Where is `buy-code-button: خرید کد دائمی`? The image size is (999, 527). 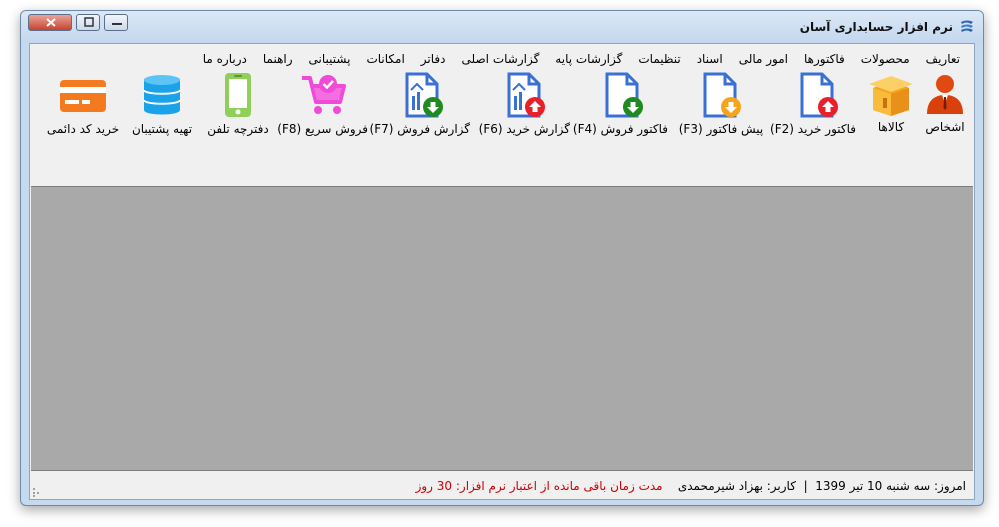
buy-code-button: خرید کد دائمی is located at coordinates (83, 104).